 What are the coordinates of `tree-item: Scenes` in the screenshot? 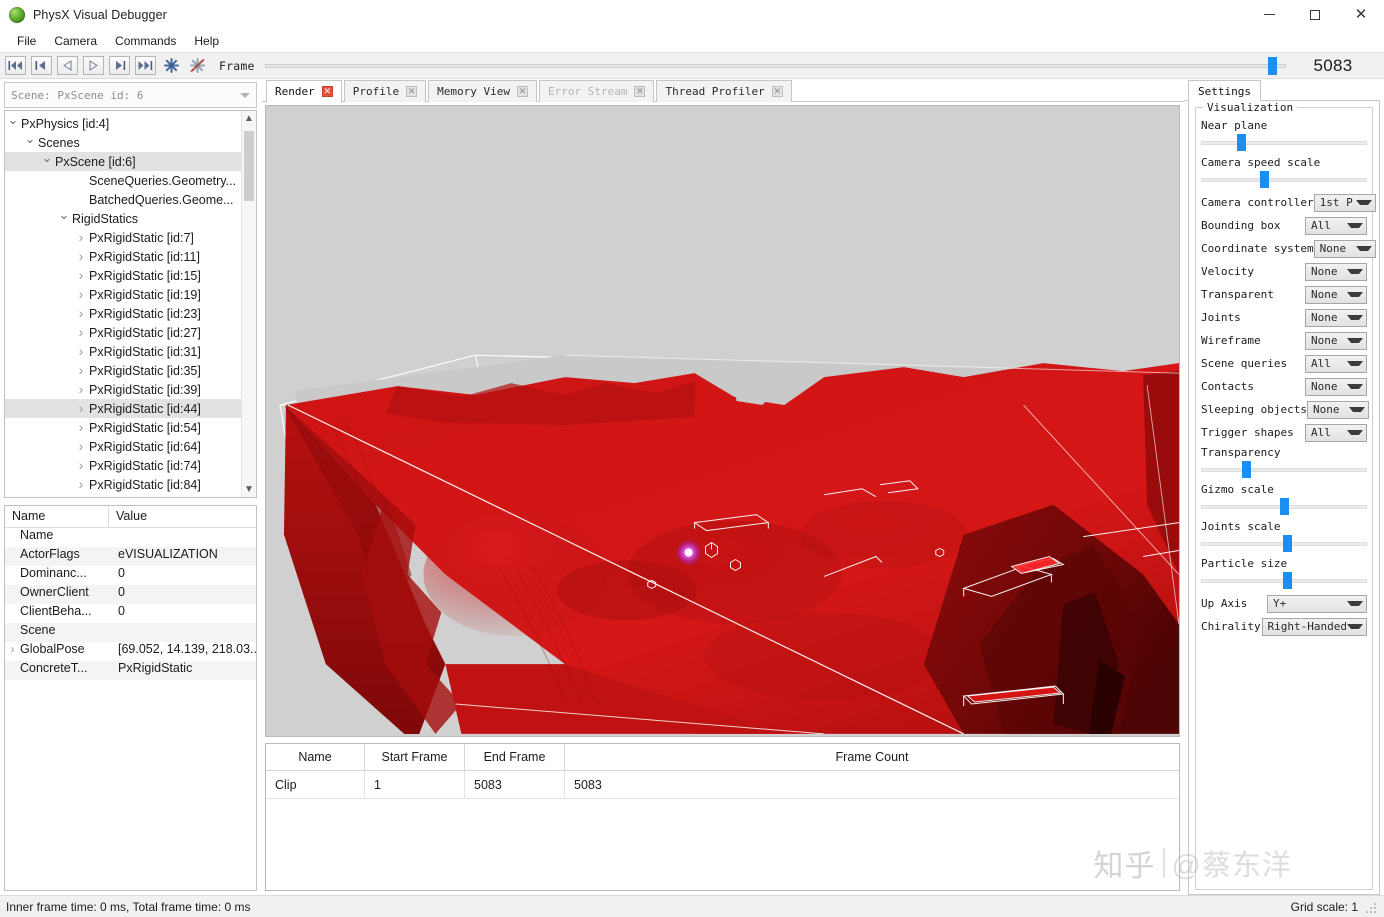 It's located at (123, 142).